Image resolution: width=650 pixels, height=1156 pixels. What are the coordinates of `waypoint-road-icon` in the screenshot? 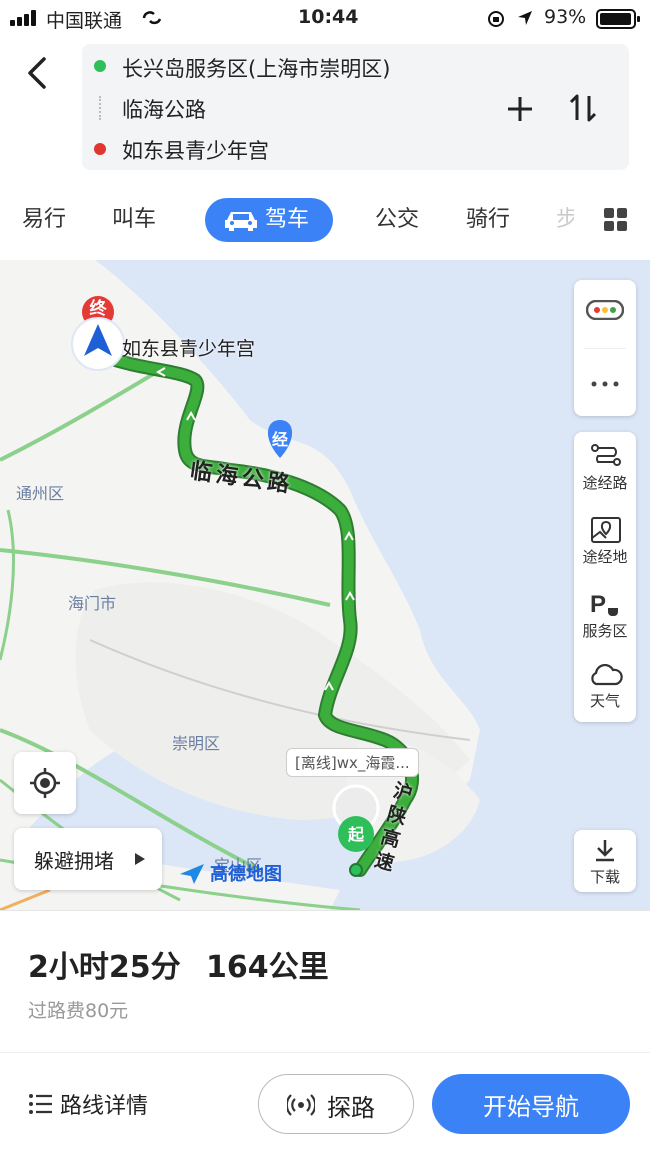 It's located at (606, 455).